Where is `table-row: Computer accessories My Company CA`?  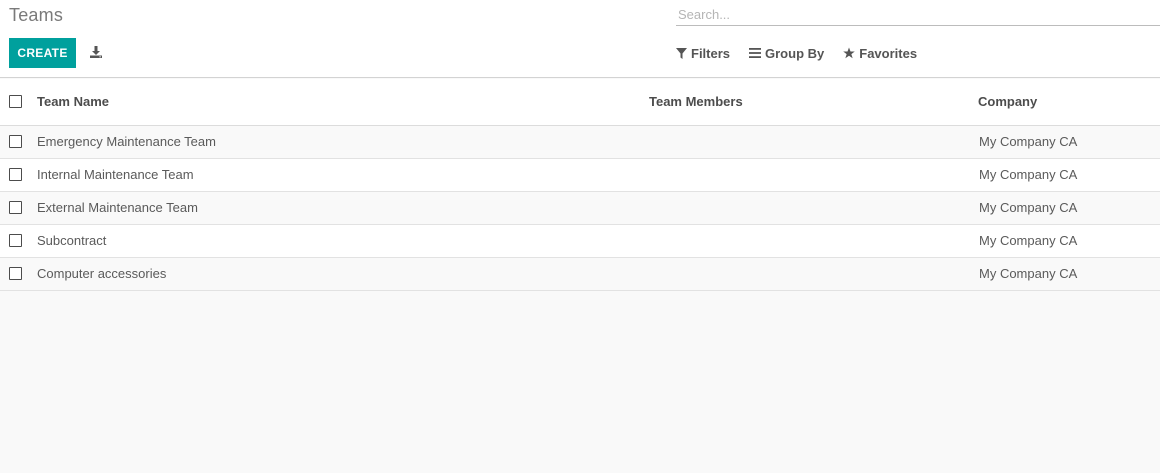
table-row: Computer accessories My Company CA is located at coordinates (580, 274).